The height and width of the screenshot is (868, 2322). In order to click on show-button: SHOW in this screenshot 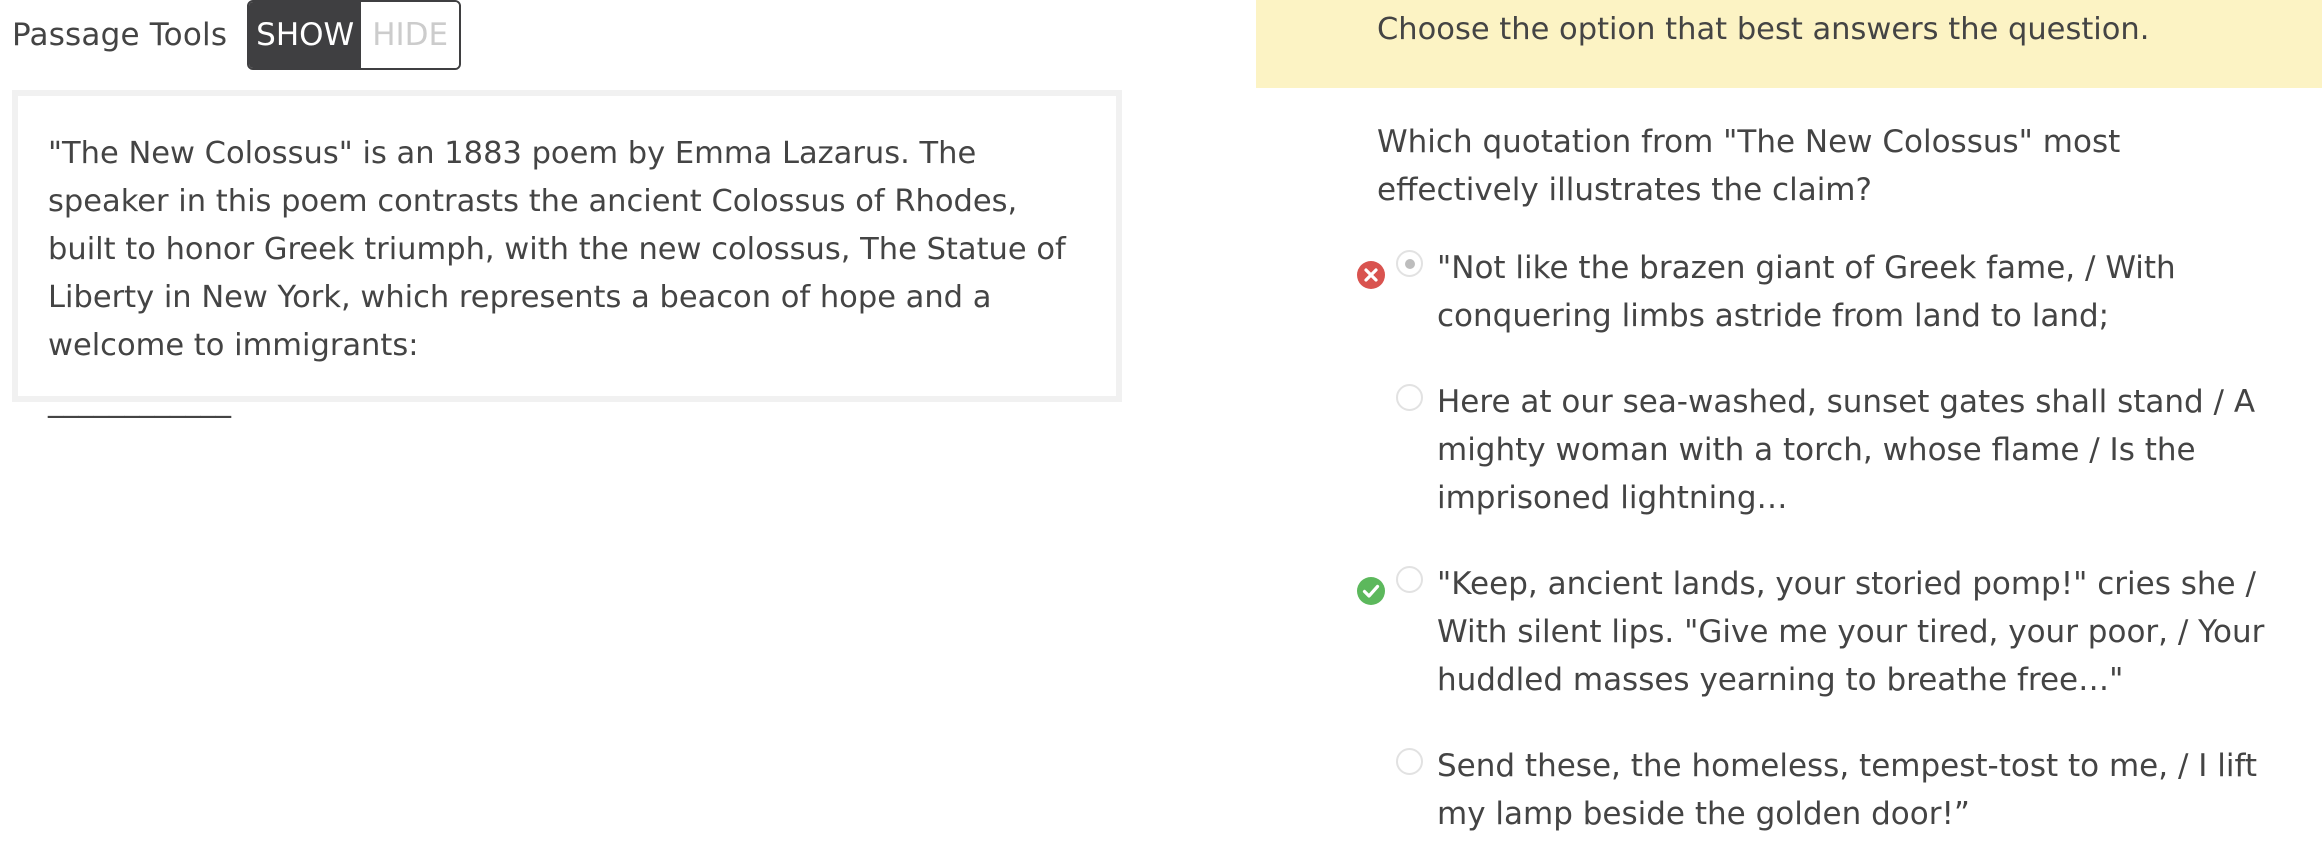, I will do `click(305, 35)`.